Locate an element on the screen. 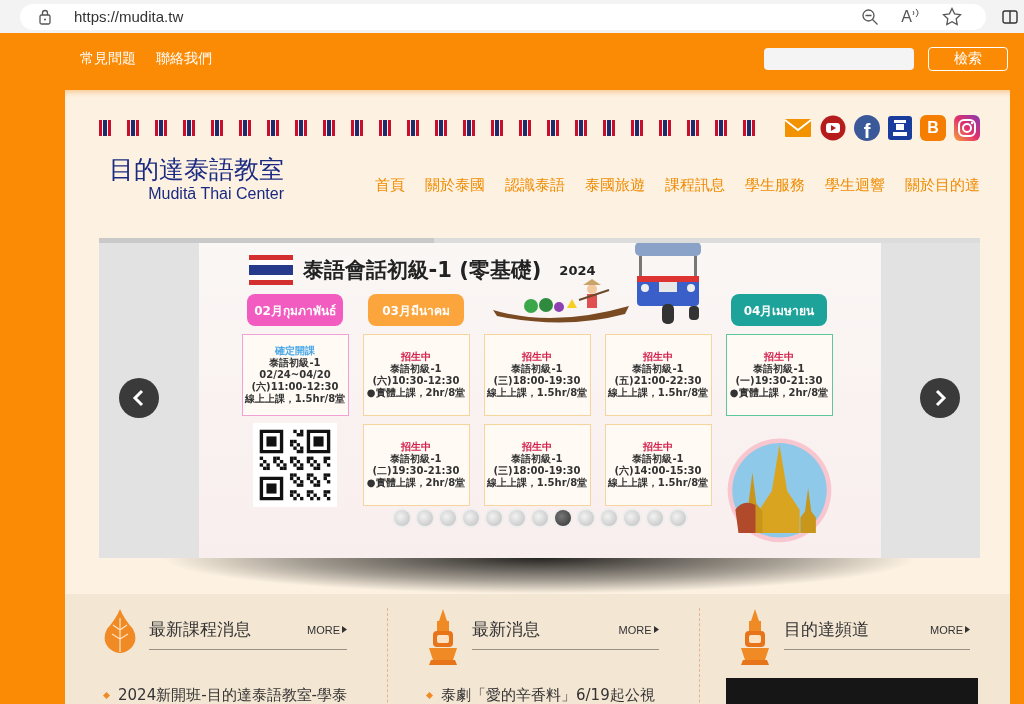  chevron-left-icon is located at coordinates (139, 398).